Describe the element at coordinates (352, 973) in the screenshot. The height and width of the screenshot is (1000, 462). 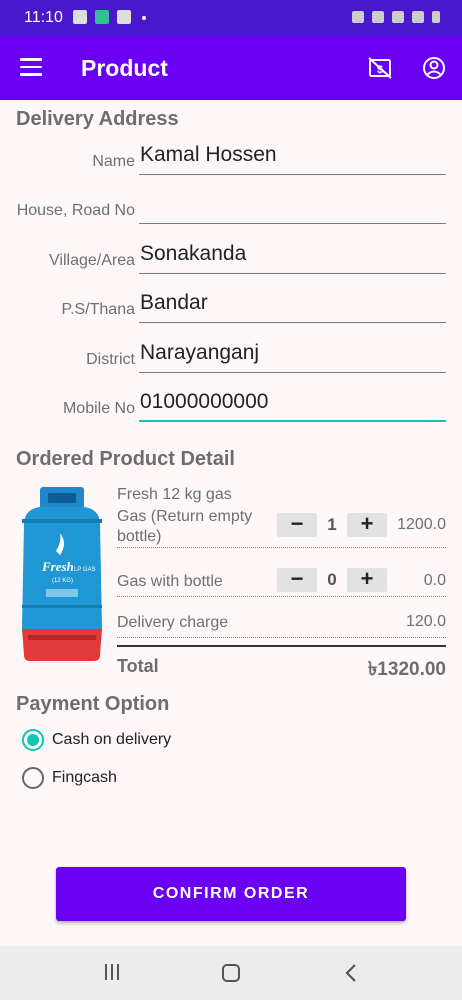
I see `back-icon` at that location.